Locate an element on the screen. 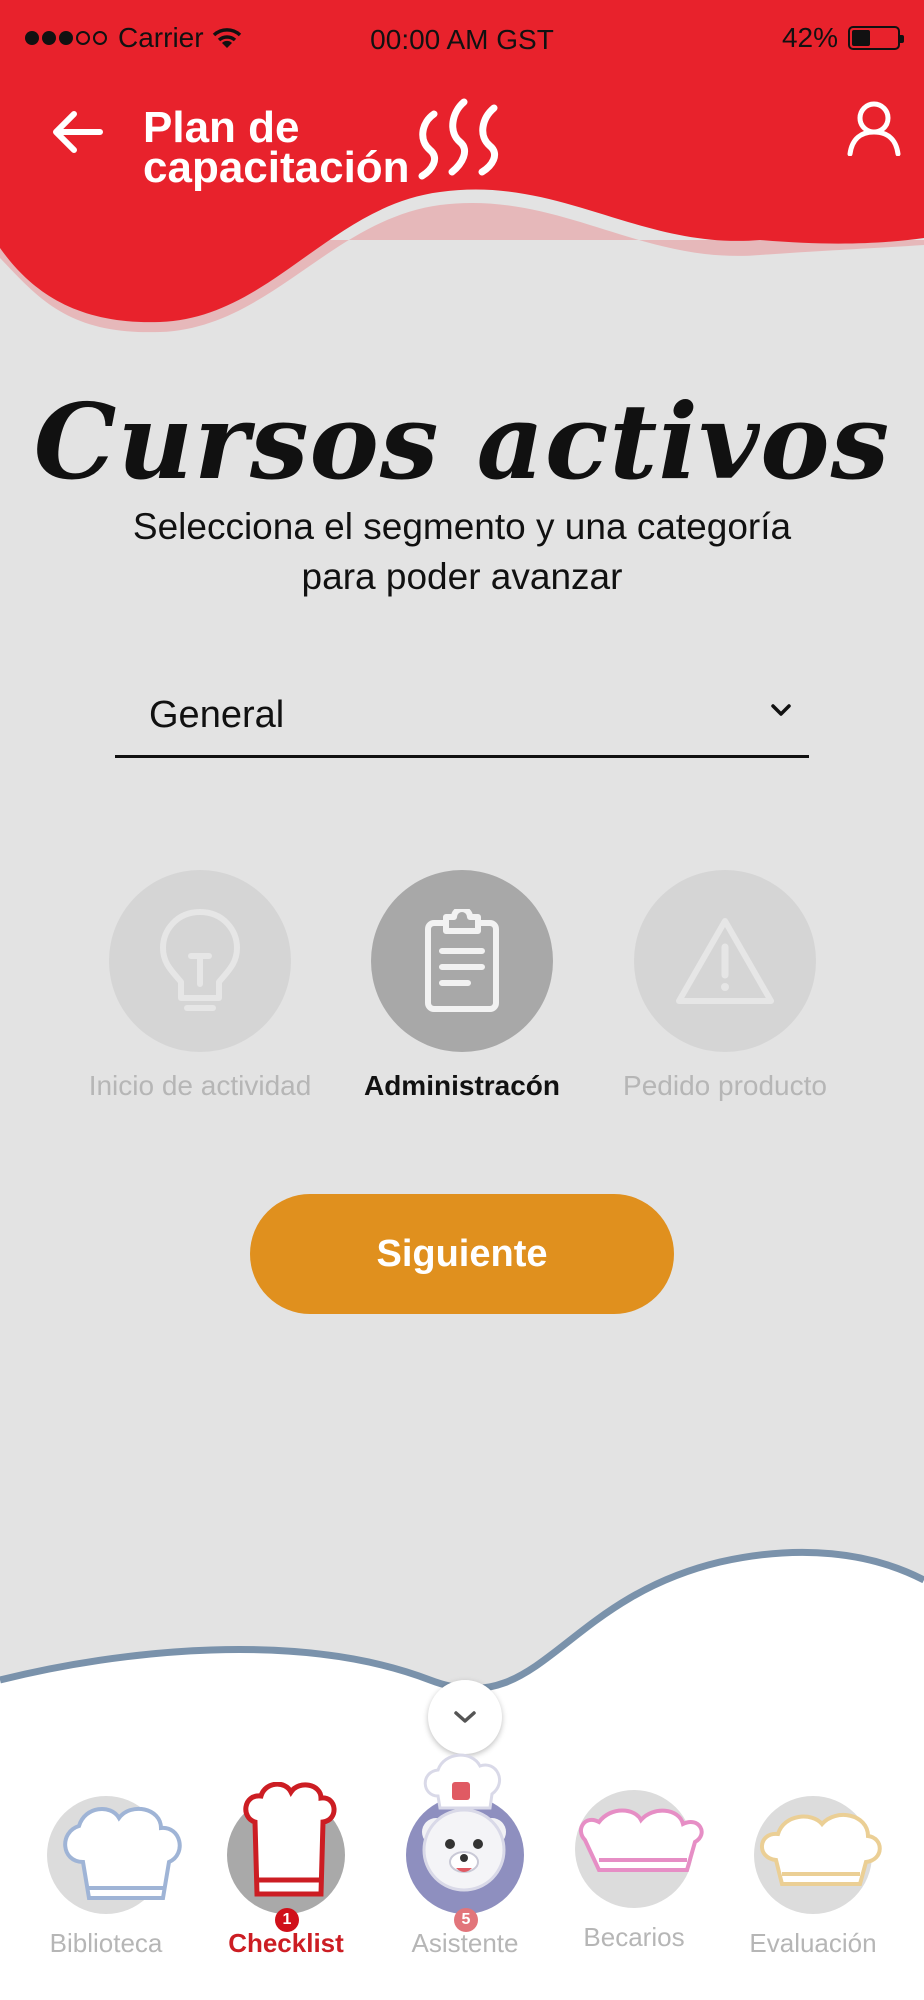 This screenshot has height=2000, width=924. clipboard-icon is located at coordinates (462, 960).